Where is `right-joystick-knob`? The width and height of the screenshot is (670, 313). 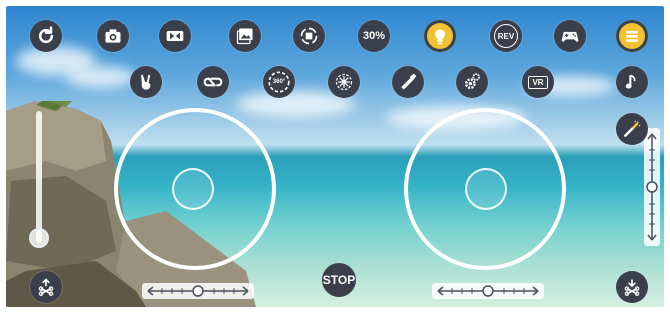
right-joystick-knob is located at coordinates (486, 189).